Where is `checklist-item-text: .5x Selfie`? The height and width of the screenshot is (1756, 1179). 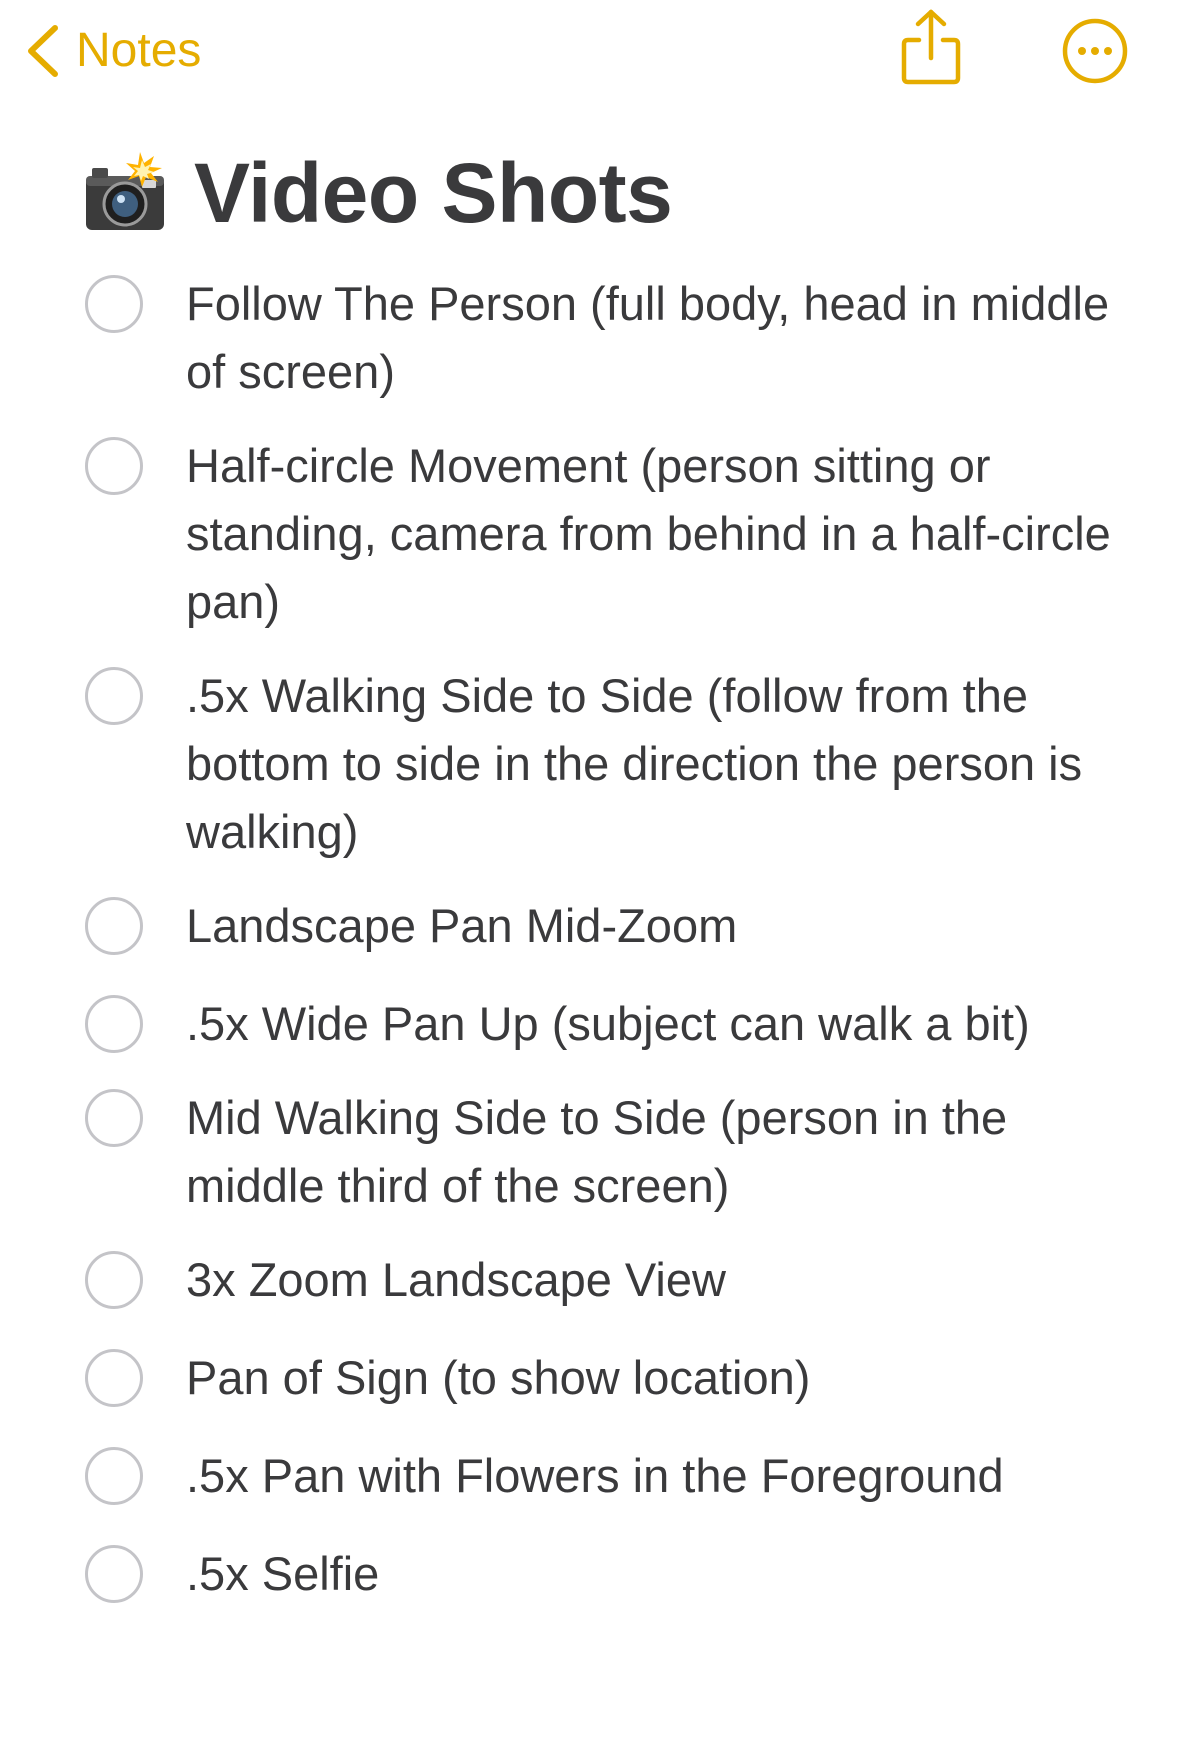 checklist-item-text: .5x Selfie is located at coordinates (651, 1574).